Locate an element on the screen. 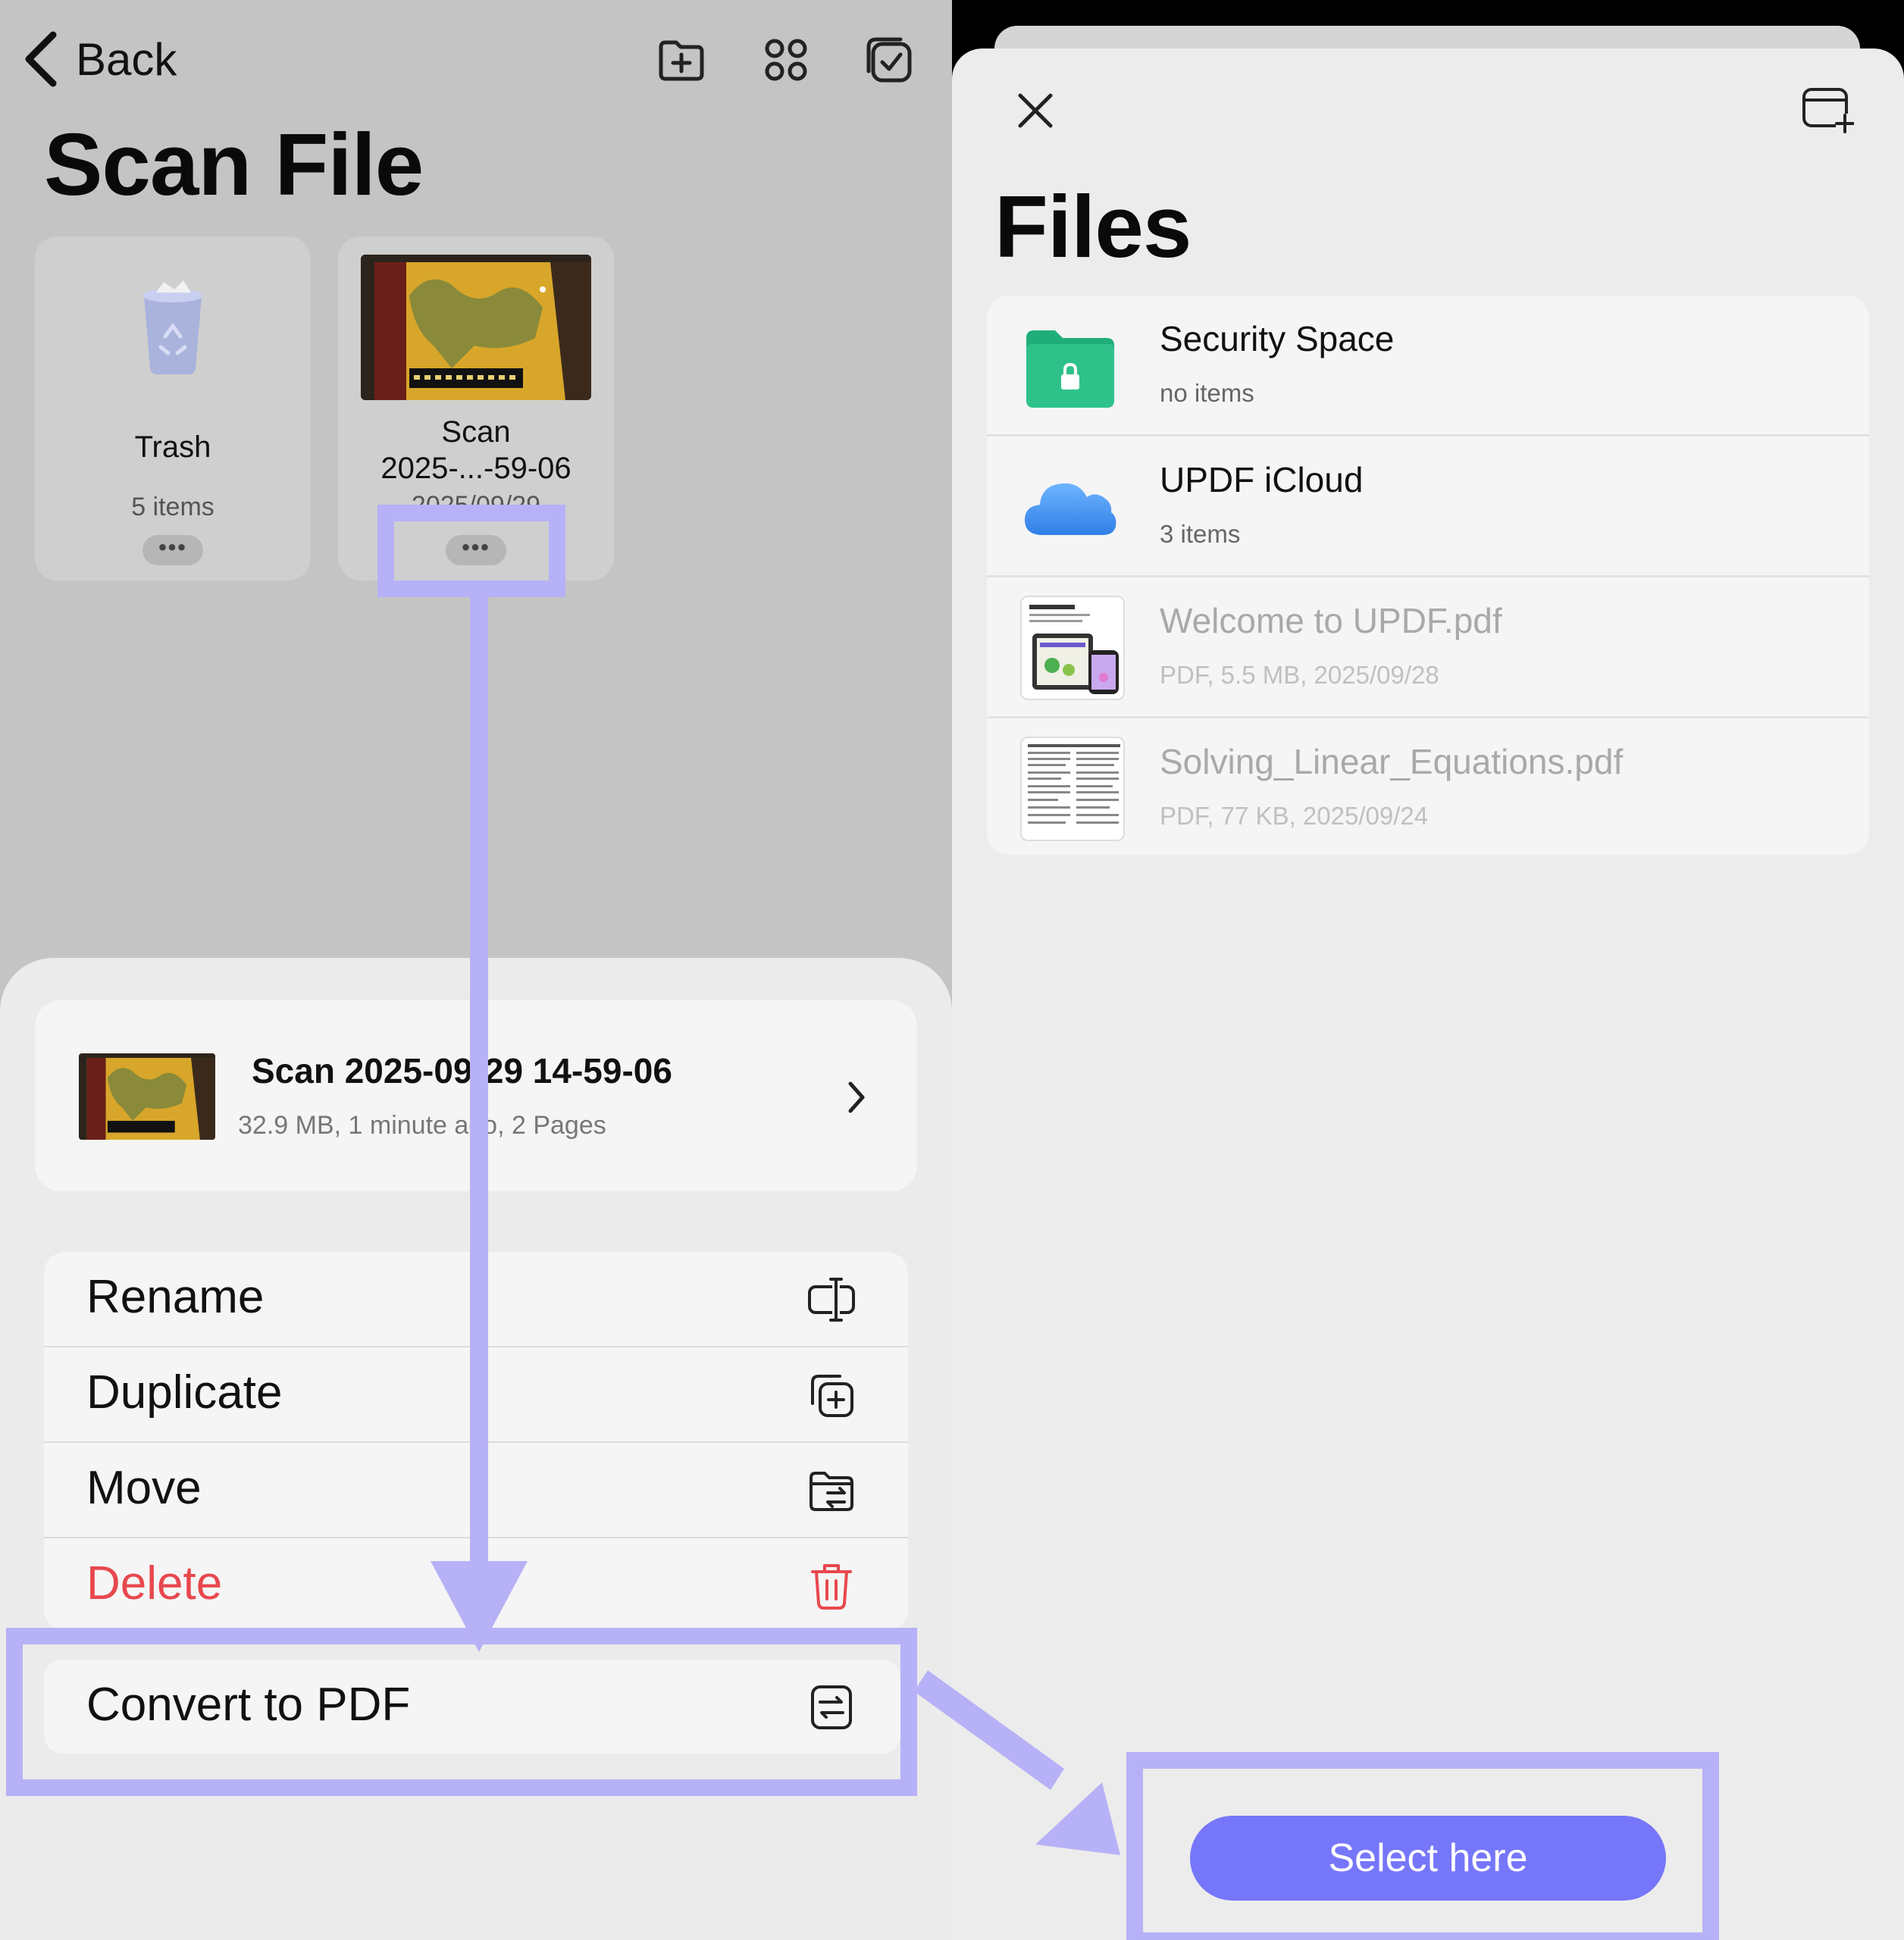 This screenshot has width=1904, height=1940. page-title: Scan File is located at coordinates (234, 164).